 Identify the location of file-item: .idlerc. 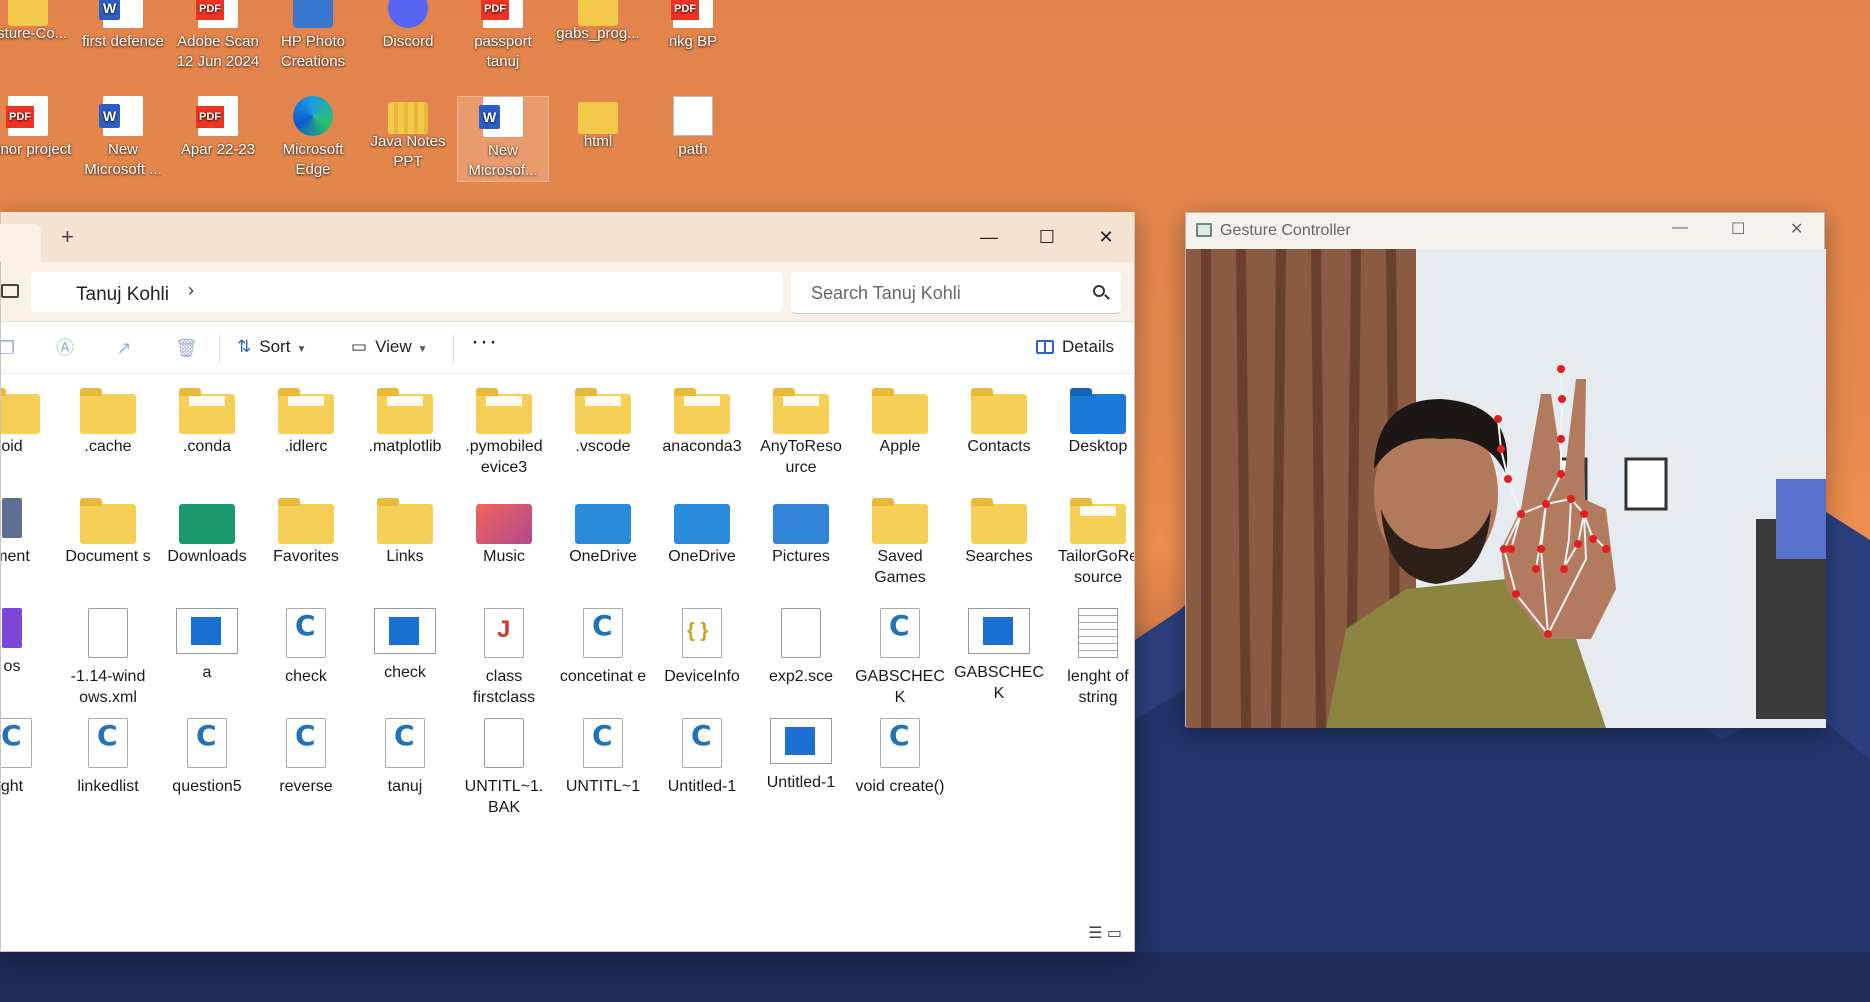
(306, 422).